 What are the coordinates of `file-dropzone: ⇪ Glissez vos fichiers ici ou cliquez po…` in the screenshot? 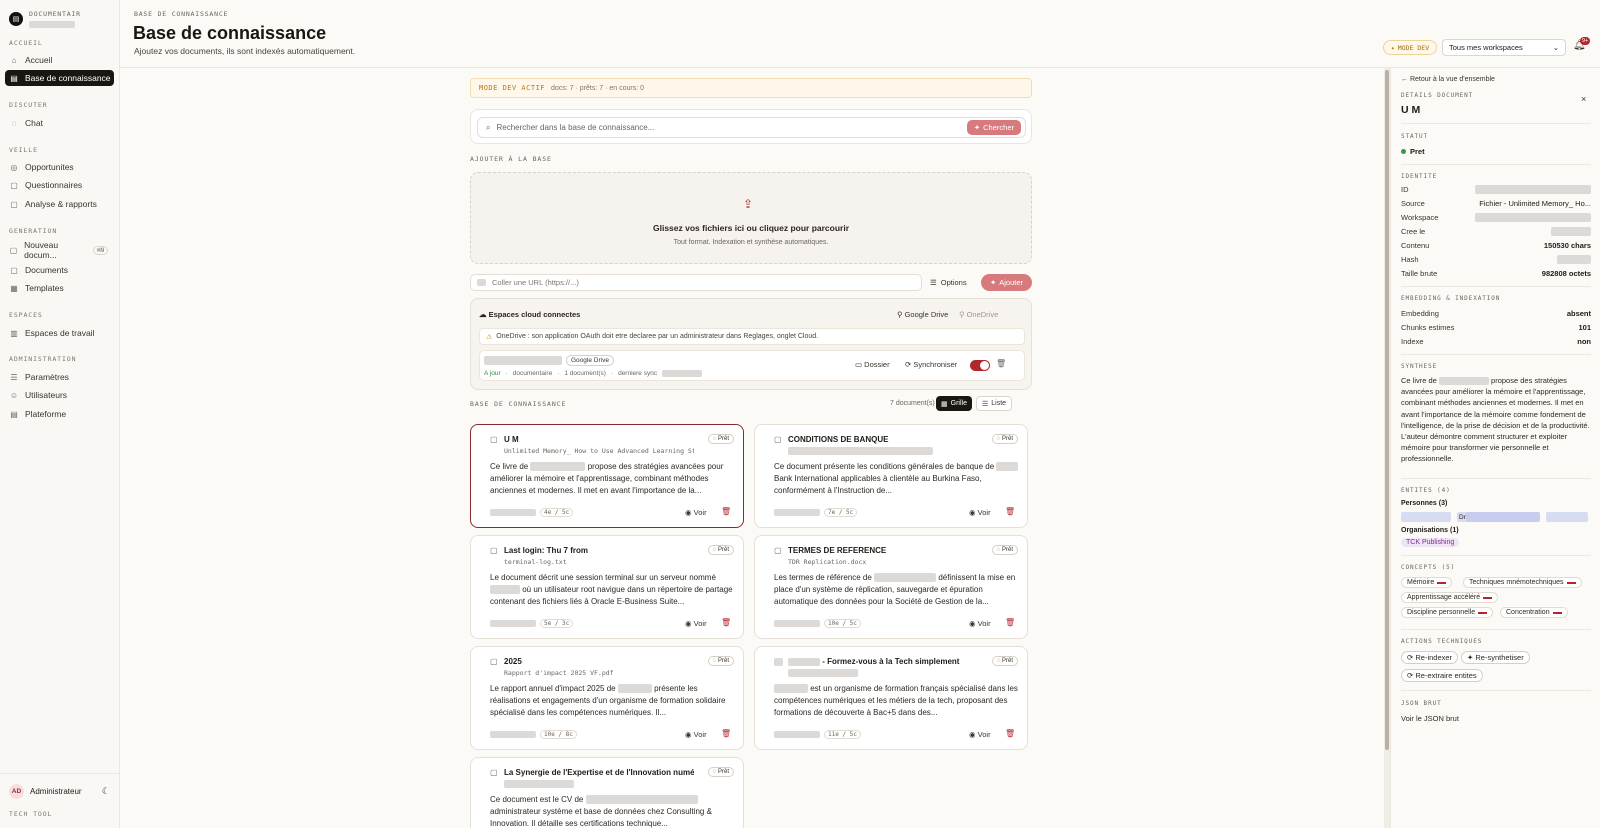 It's located at (751, 218).